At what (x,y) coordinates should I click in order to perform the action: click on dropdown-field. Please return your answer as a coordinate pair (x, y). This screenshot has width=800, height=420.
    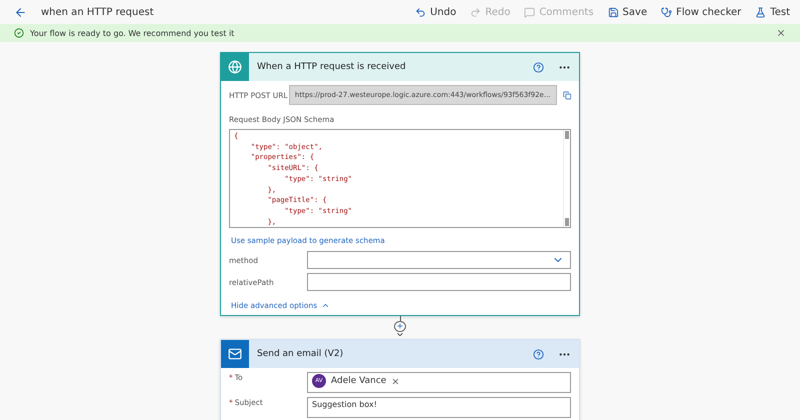
    Looking at the image, I should click on (439, 260).